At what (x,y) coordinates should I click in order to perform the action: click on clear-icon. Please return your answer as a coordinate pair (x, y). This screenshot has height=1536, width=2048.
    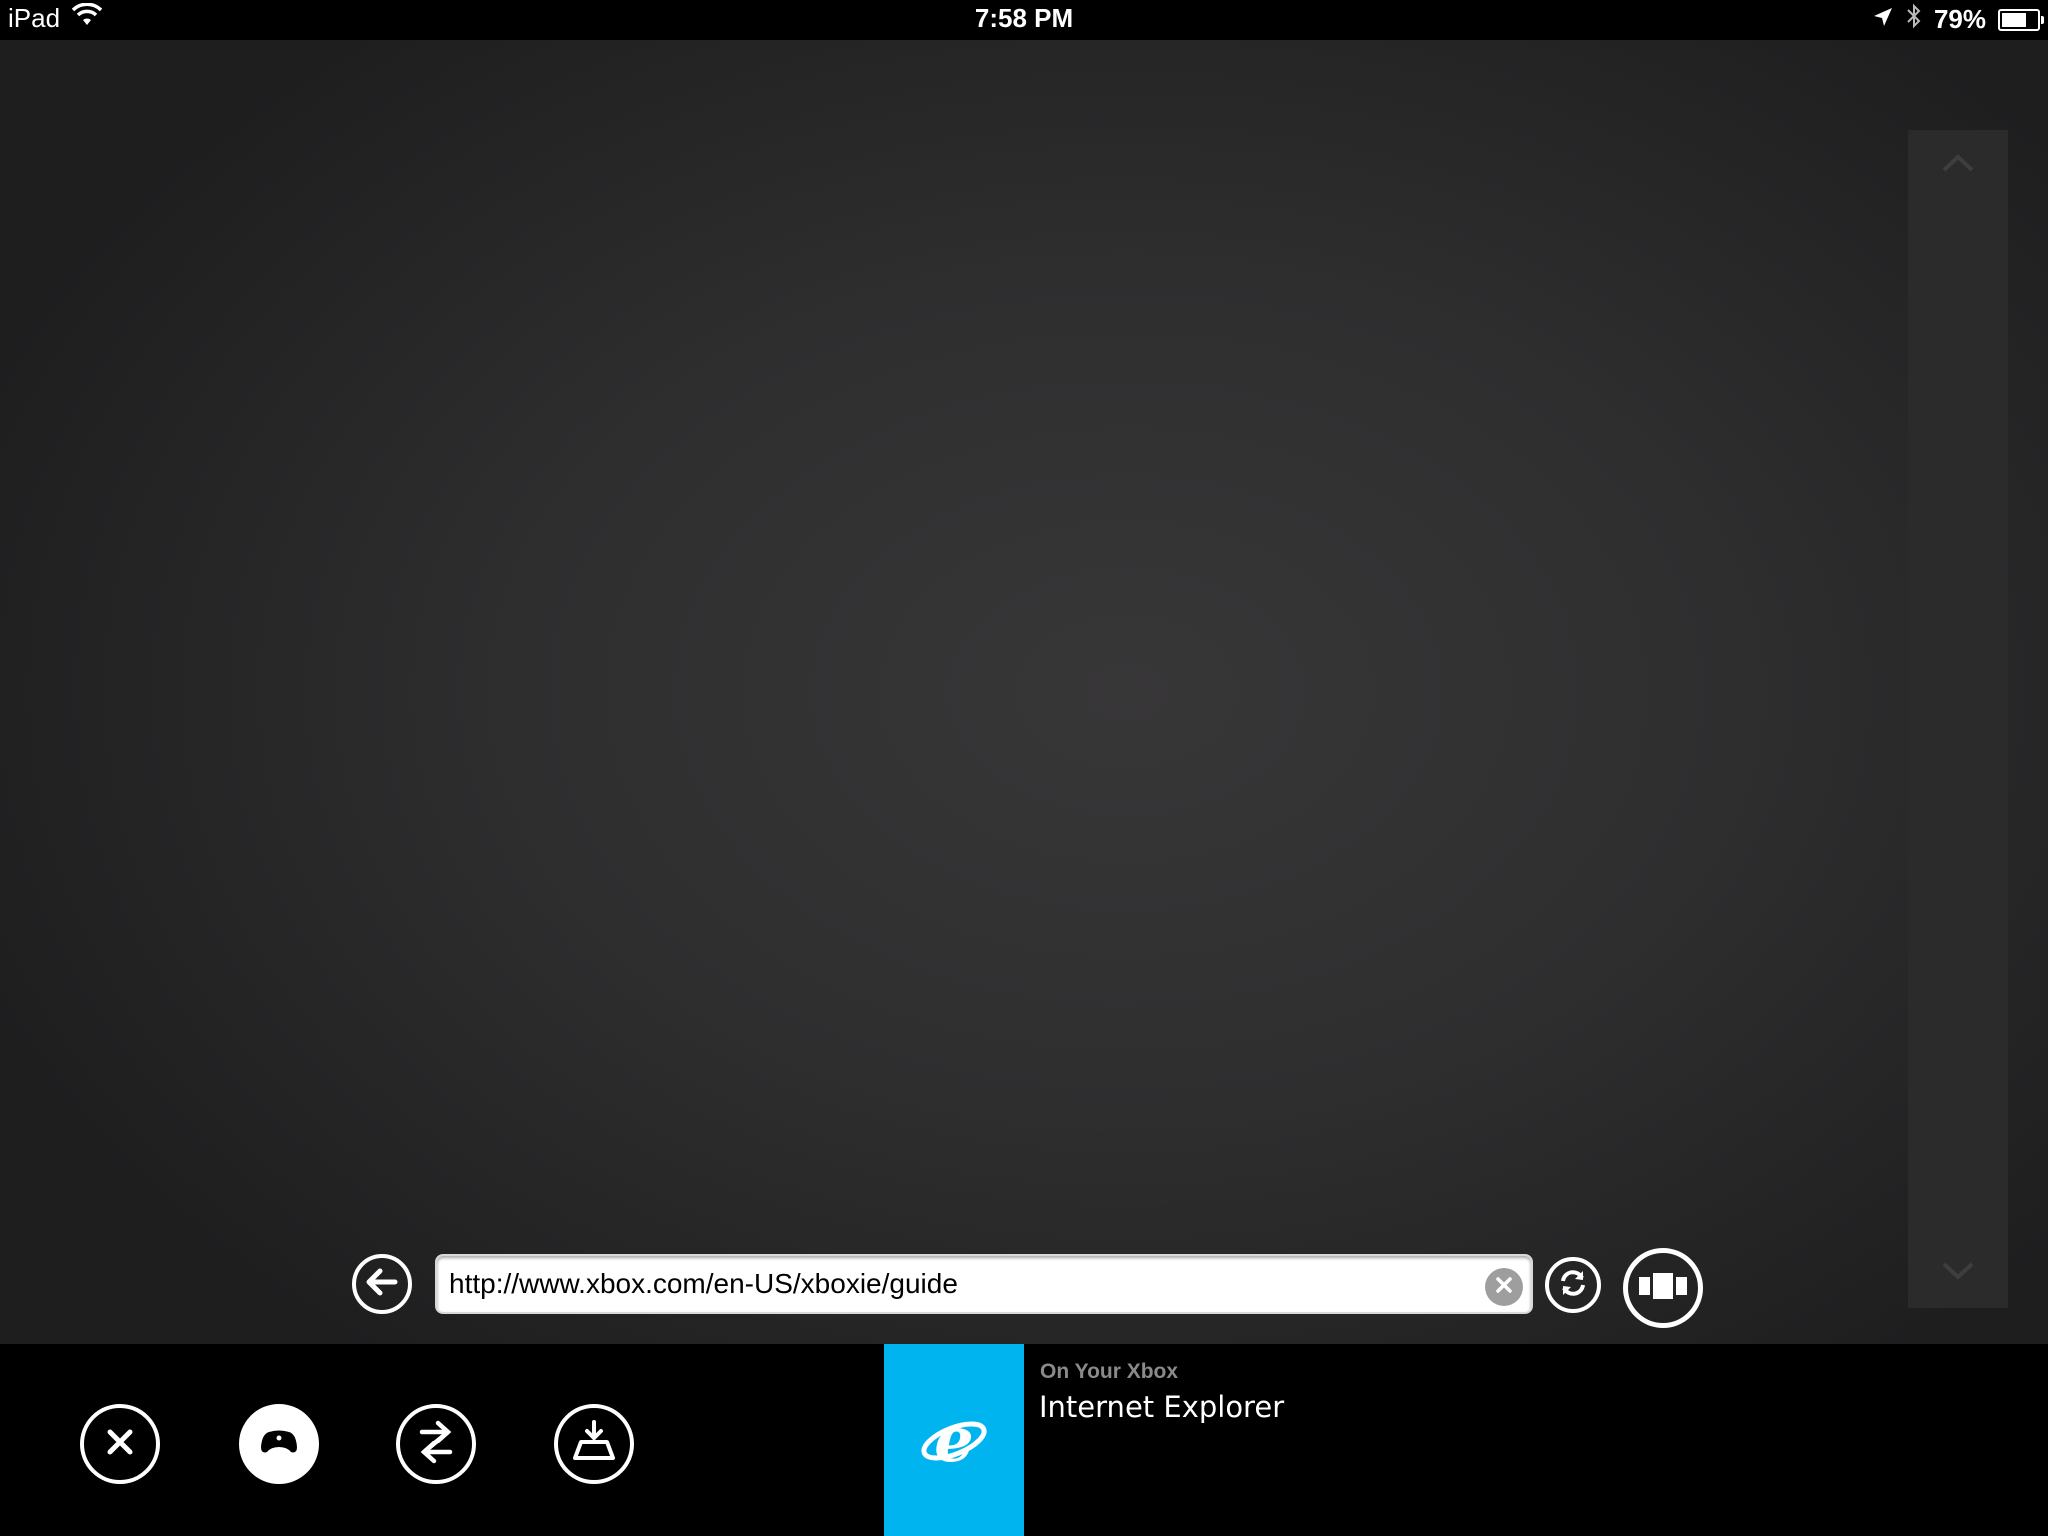
    Looking at the image, I should click on (1504, 1287).